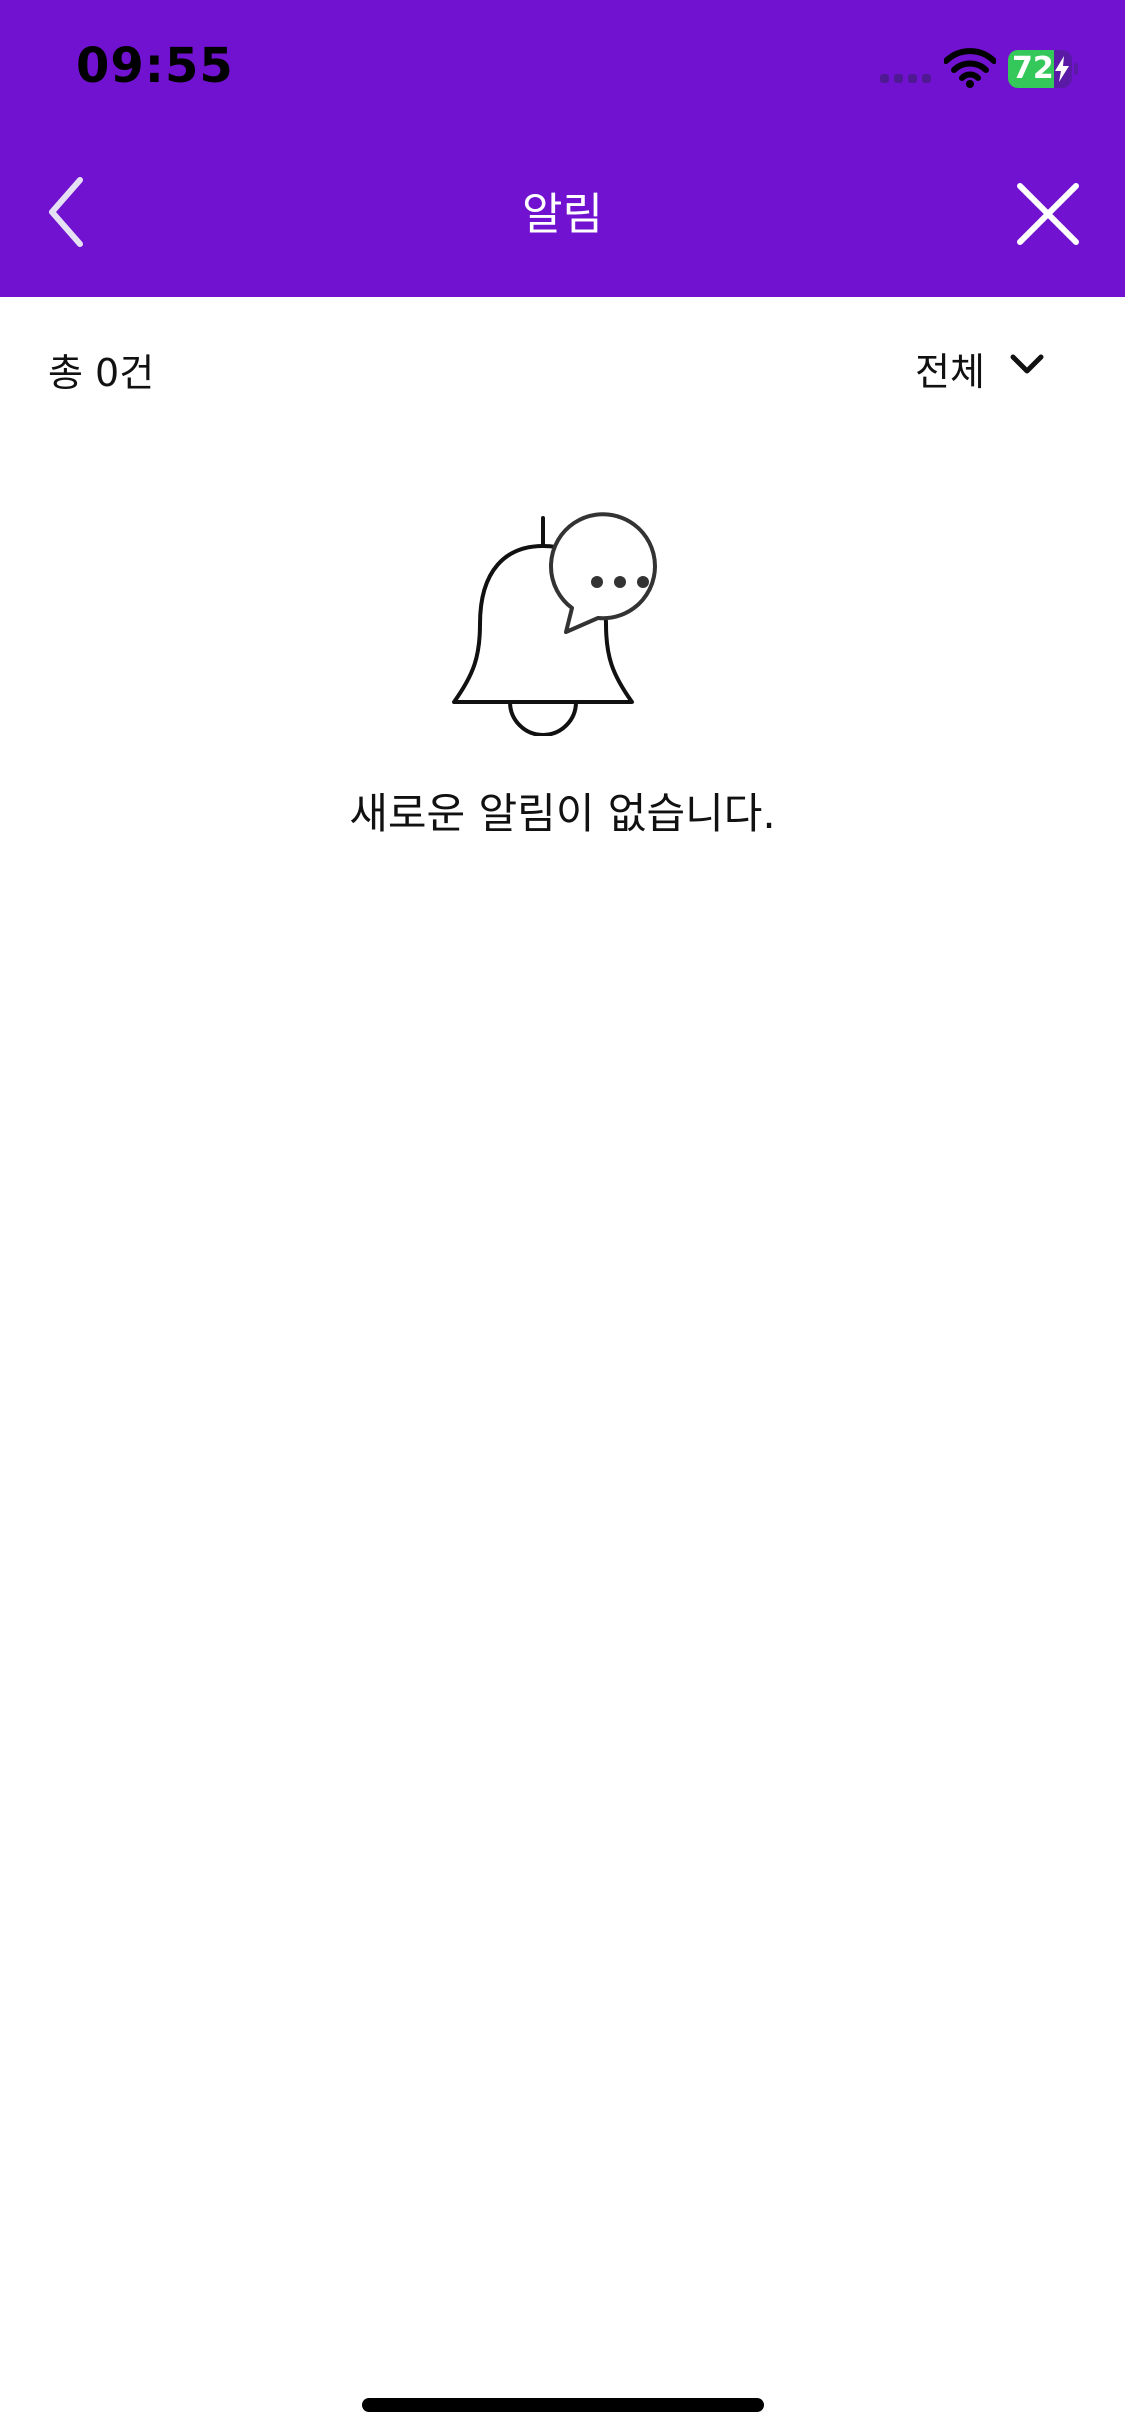 This screenshot has width=1125, height=2436. I want to click on wifi-icon, so click(970, 68).